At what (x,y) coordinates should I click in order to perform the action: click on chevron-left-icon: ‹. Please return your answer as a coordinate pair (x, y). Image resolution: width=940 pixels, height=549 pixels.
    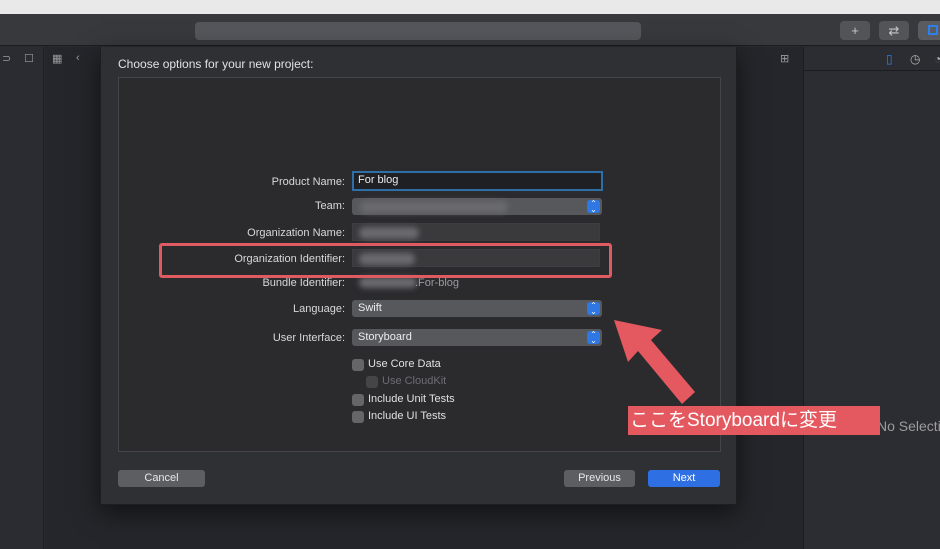
    Looking at the image, I should click on (78, 58).